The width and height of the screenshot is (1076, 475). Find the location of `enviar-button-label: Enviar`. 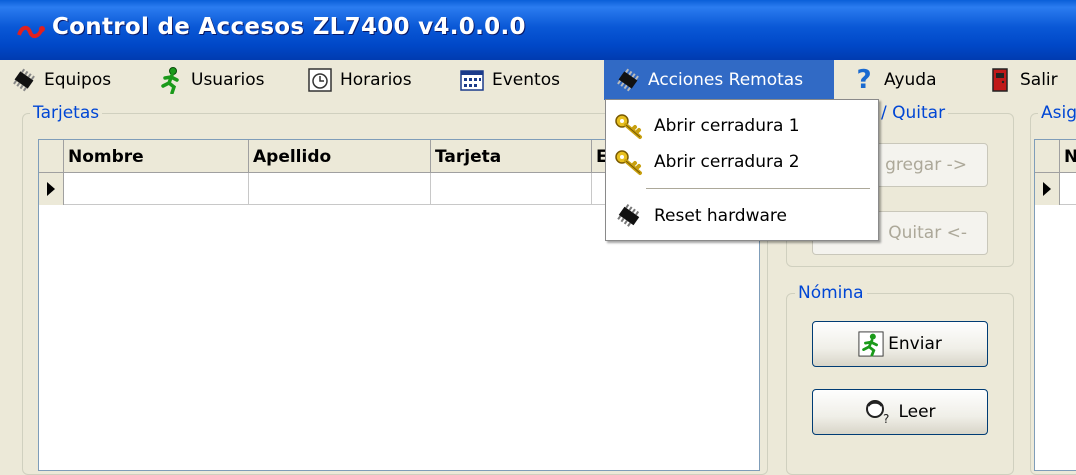

enviar-button-label: Enviar is located at coordinates (915, 344).